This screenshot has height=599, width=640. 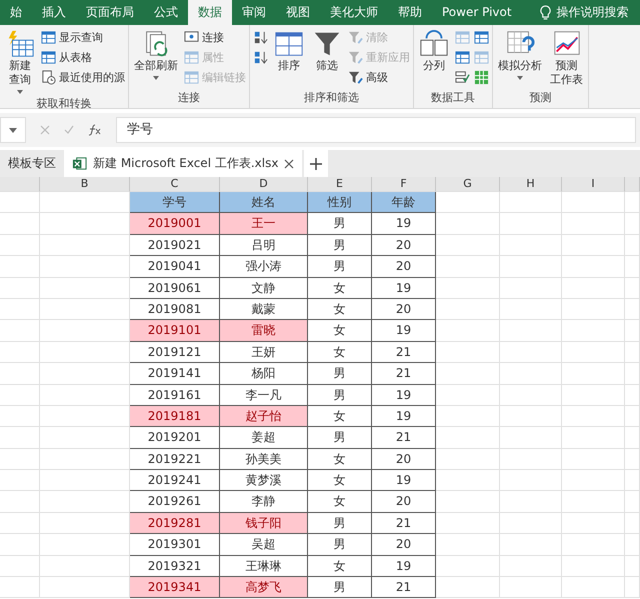 What do you see at coordinates (379, 77) in the screenshot?
I see `ribbon-button: 高级` at bounding box center [379, 77].